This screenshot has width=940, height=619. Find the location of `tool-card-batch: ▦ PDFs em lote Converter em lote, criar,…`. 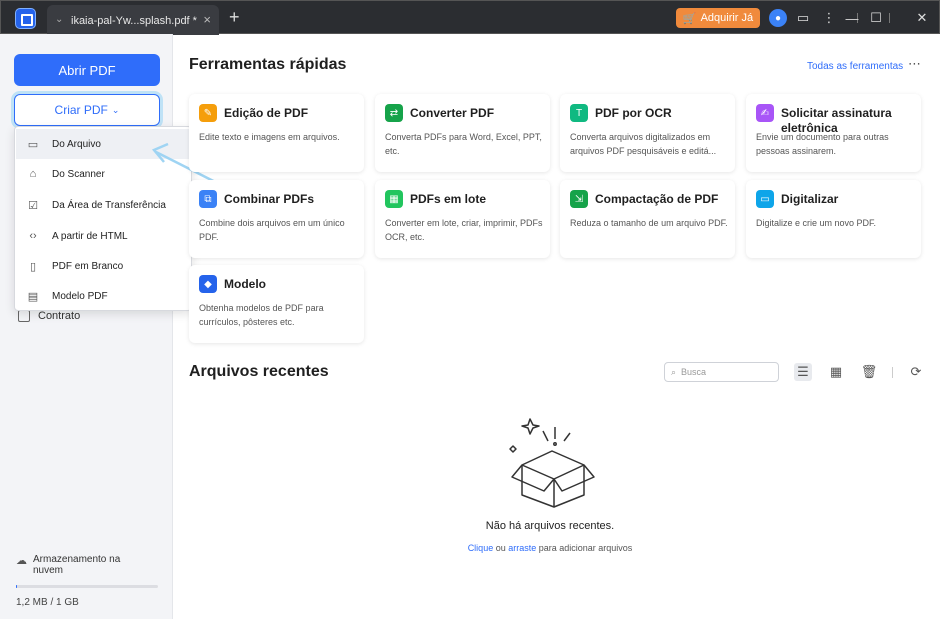

tool-card-batch: ▦ PDFs em lote Converter em lote, criar,… is located at coordinates (462, 219).